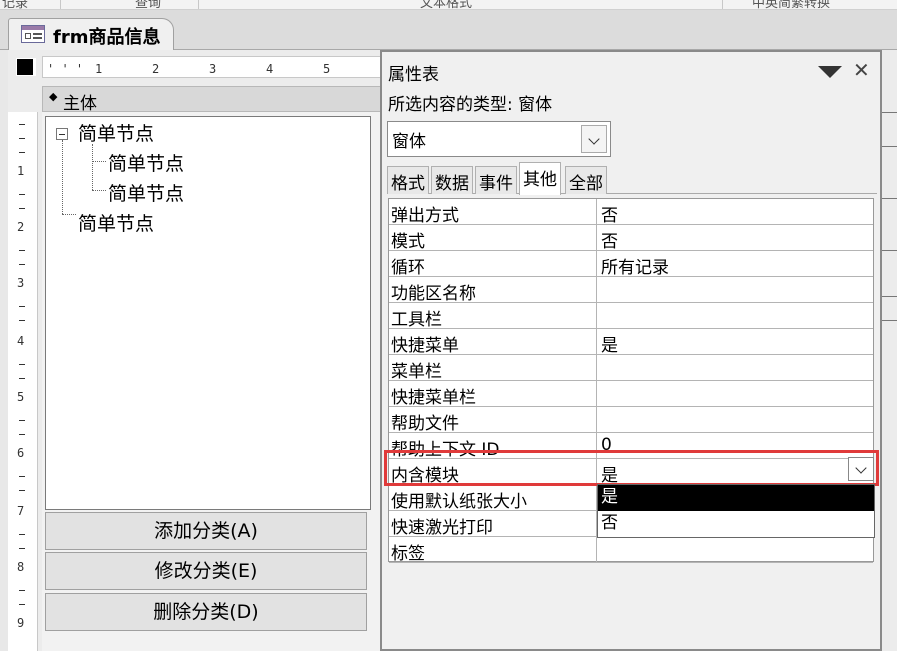  What do you see at coordinates (21, 511) in the screenshot?
I see `ruler-tick: 7` at bounding box center [21, 511].